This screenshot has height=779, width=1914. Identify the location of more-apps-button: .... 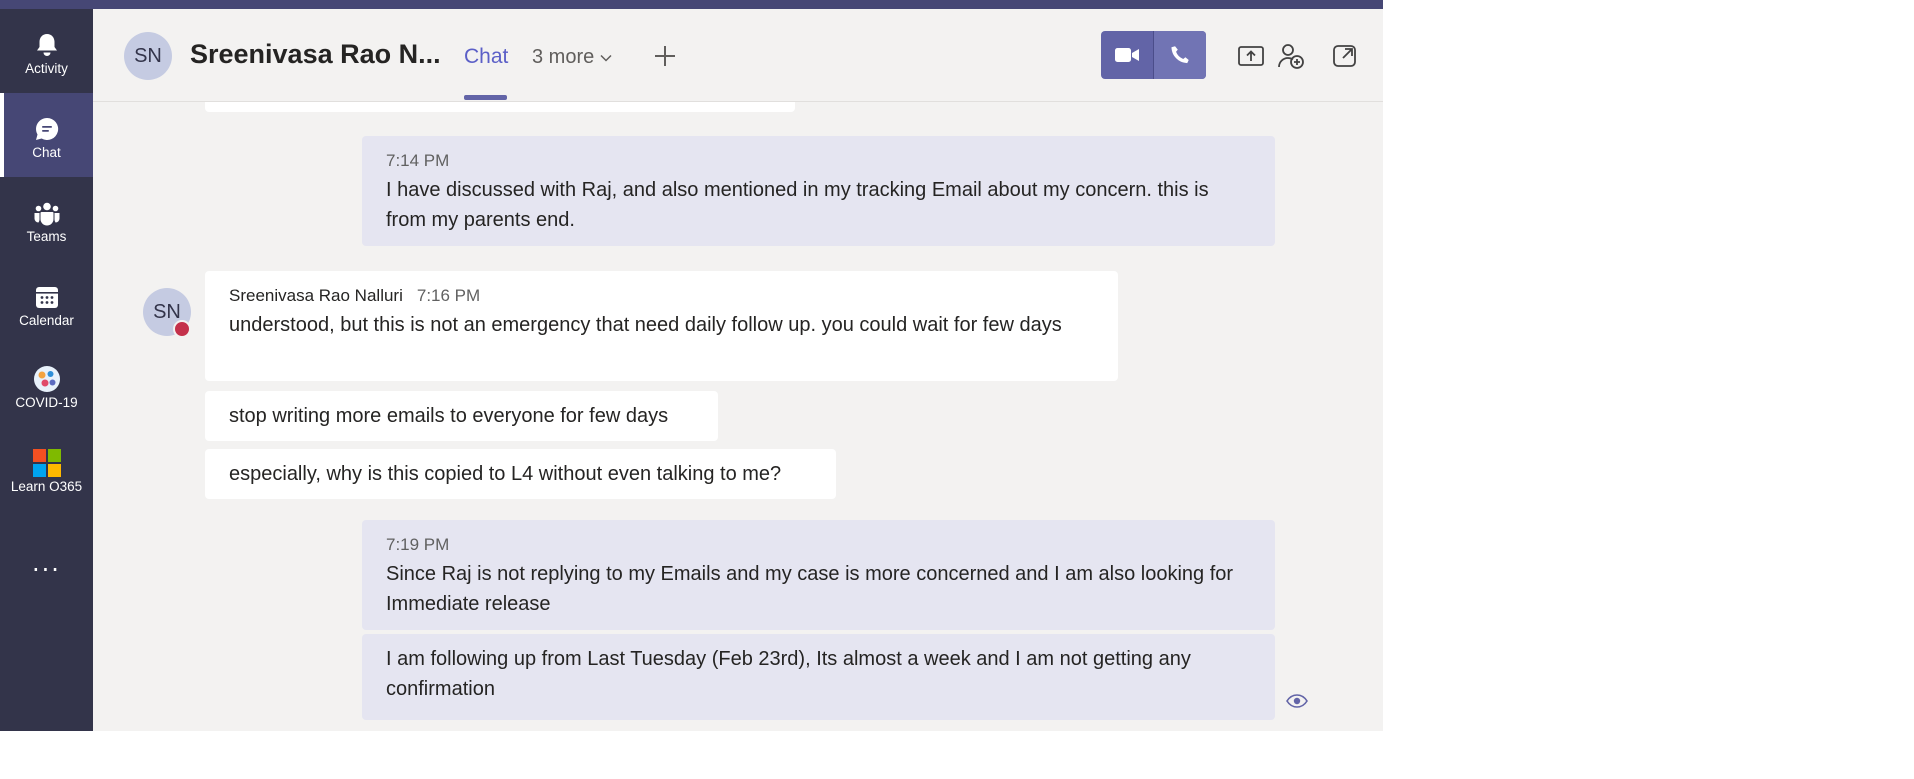
(46, 569).